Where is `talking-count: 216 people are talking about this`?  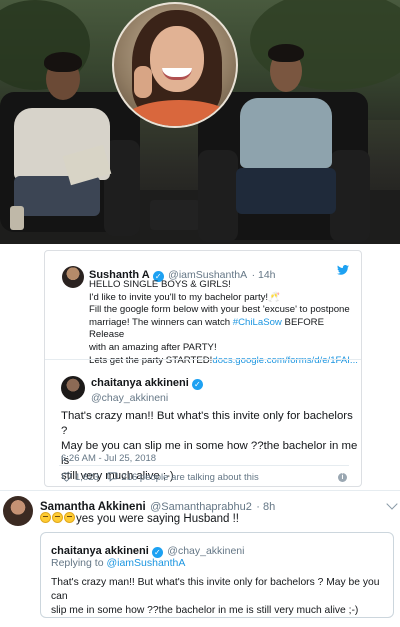
talking-count: 216 people are talking about this is located at coordinates (190, 477).